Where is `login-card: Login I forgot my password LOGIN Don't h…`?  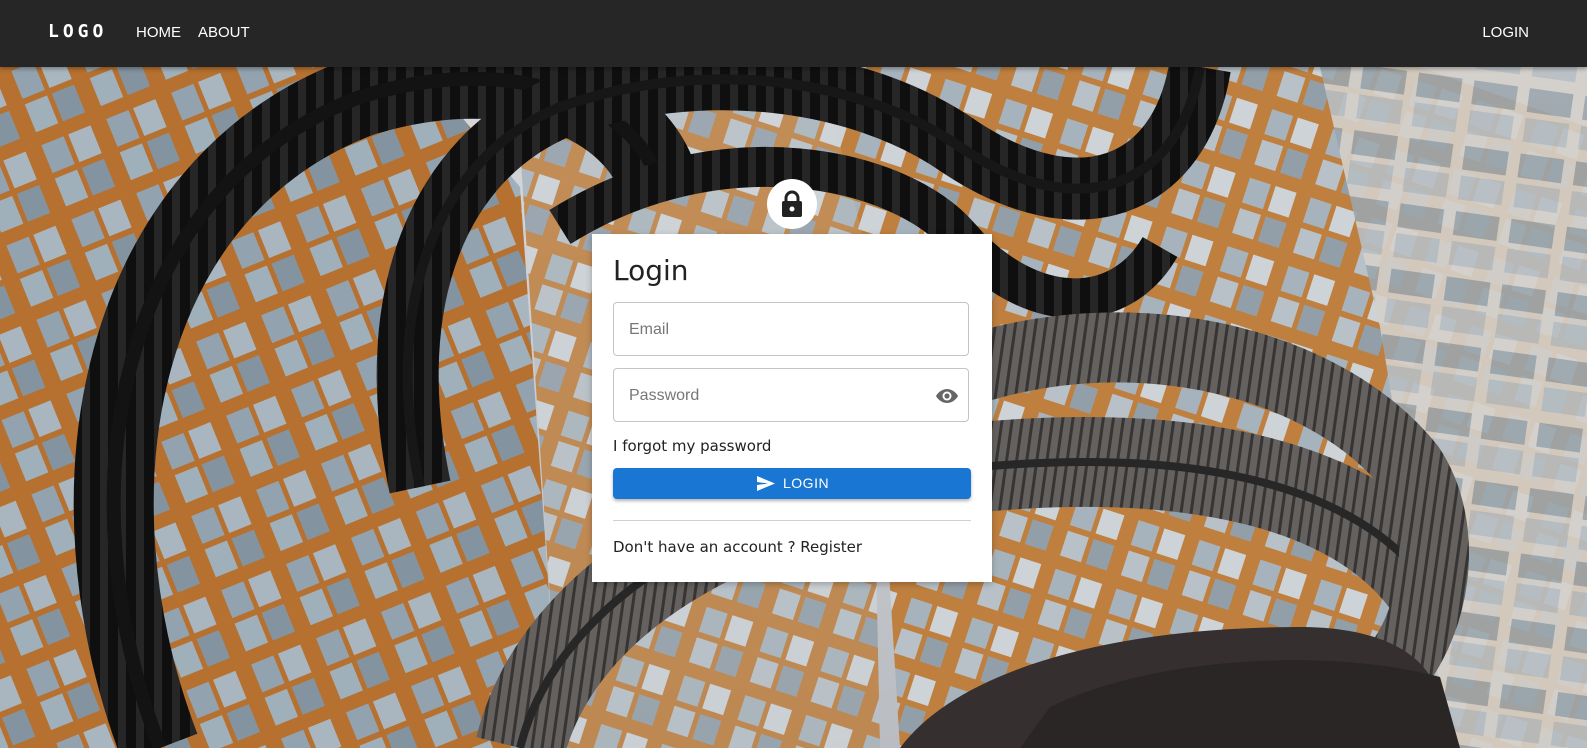 login-card: Login I forgot my password LOGIN Don't h… is located at coordinates (792, 408).